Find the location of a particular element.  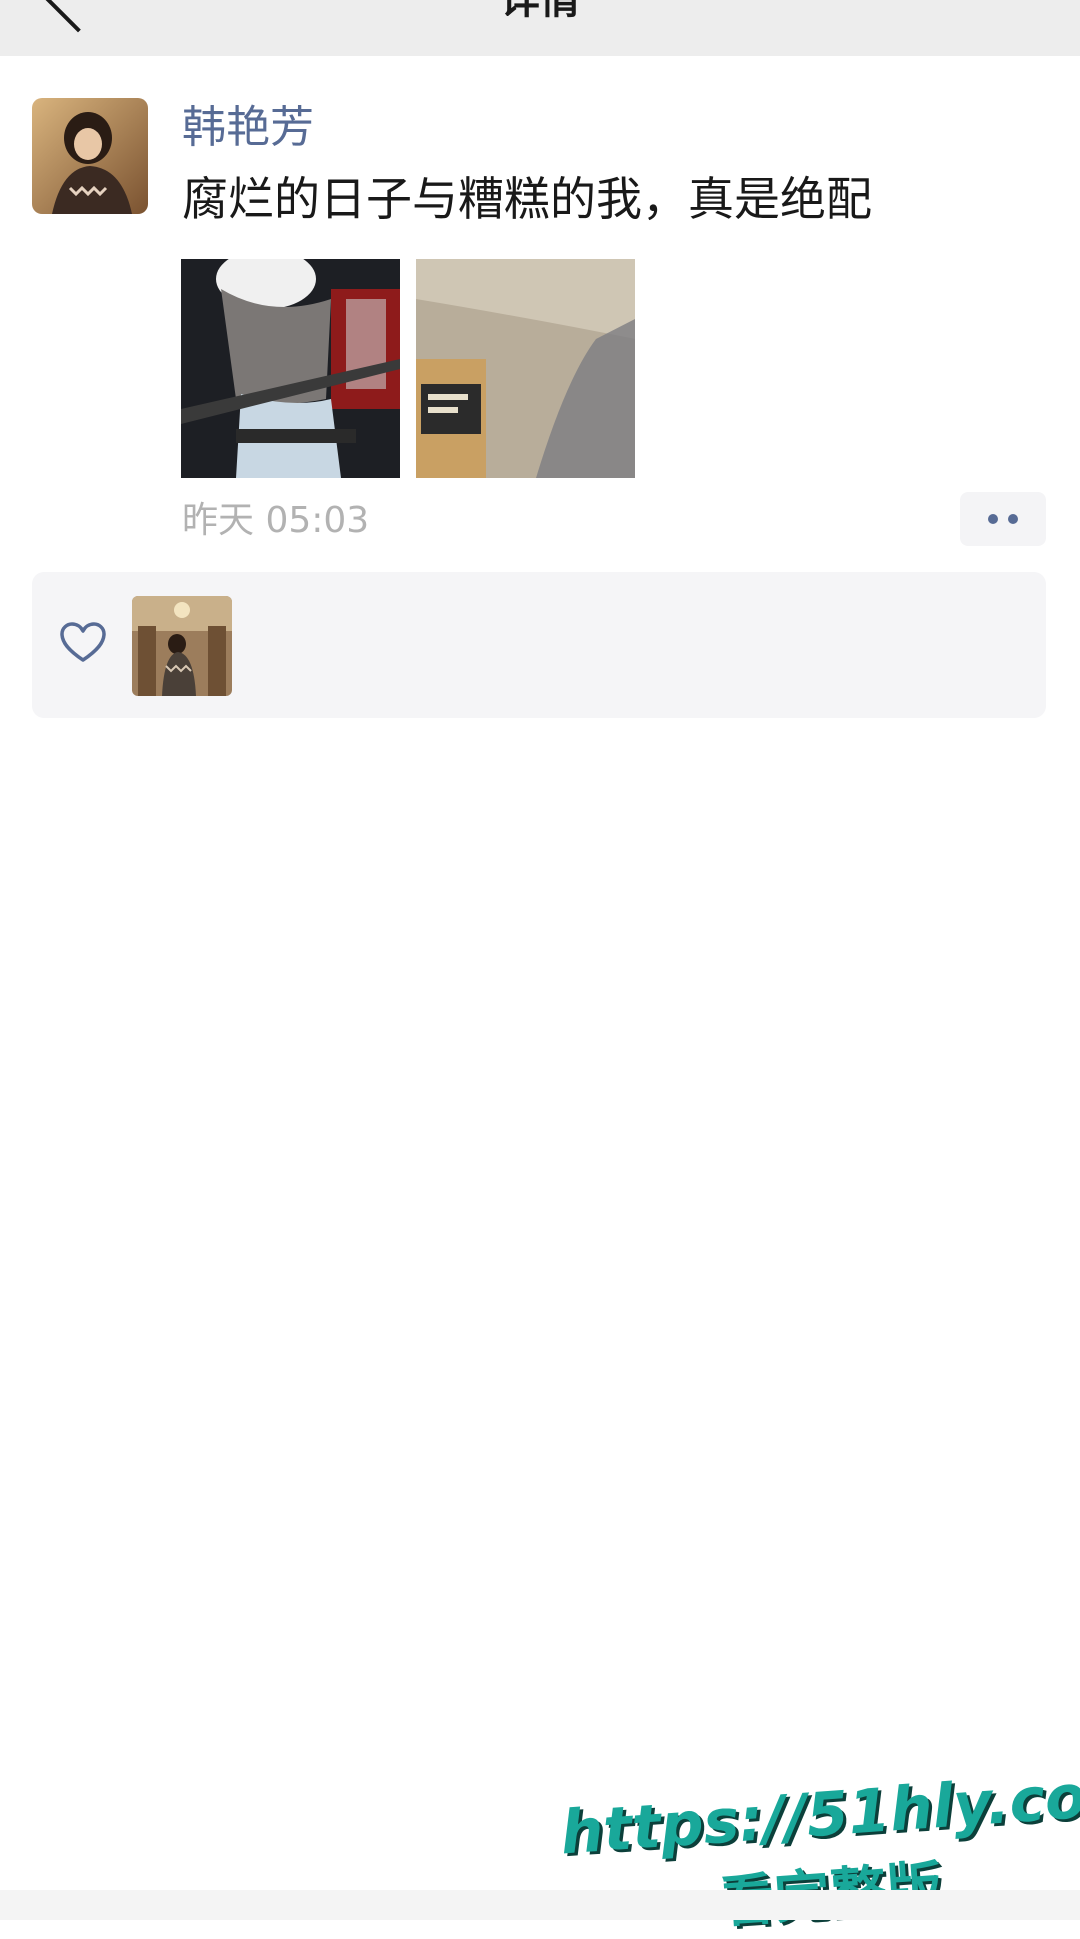

more-actions-button is located at coordinates (1003, 519).